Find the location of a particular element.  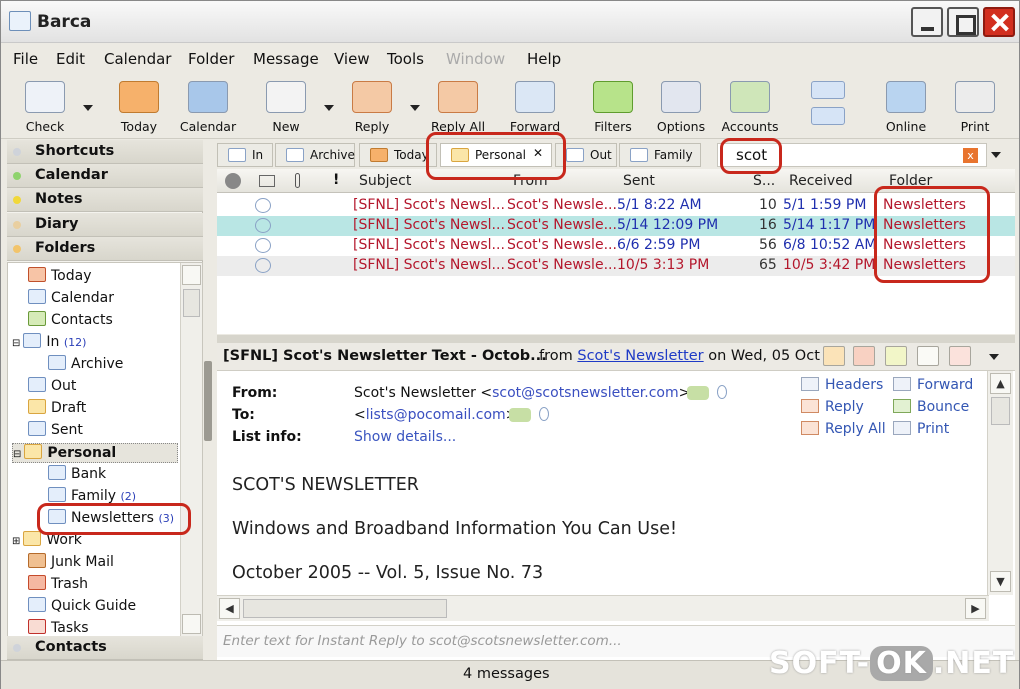

column-received: Received is located at coordinates (821, 181).